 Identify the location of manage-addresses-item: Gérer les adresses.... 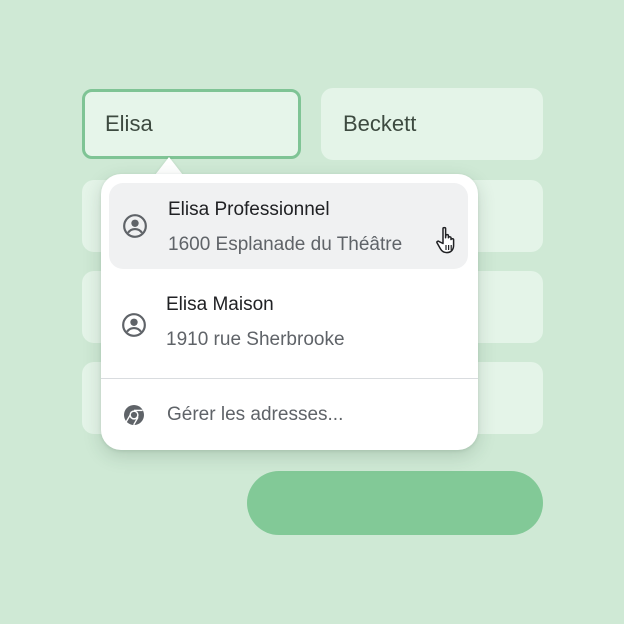
(289, 414).